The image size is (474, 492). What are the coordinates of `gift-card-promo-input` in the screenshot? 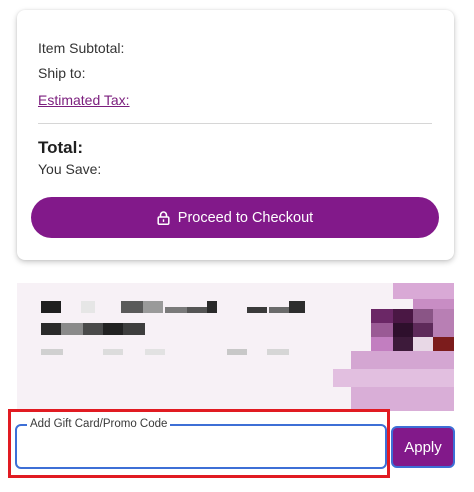 It's located at (202, 449).